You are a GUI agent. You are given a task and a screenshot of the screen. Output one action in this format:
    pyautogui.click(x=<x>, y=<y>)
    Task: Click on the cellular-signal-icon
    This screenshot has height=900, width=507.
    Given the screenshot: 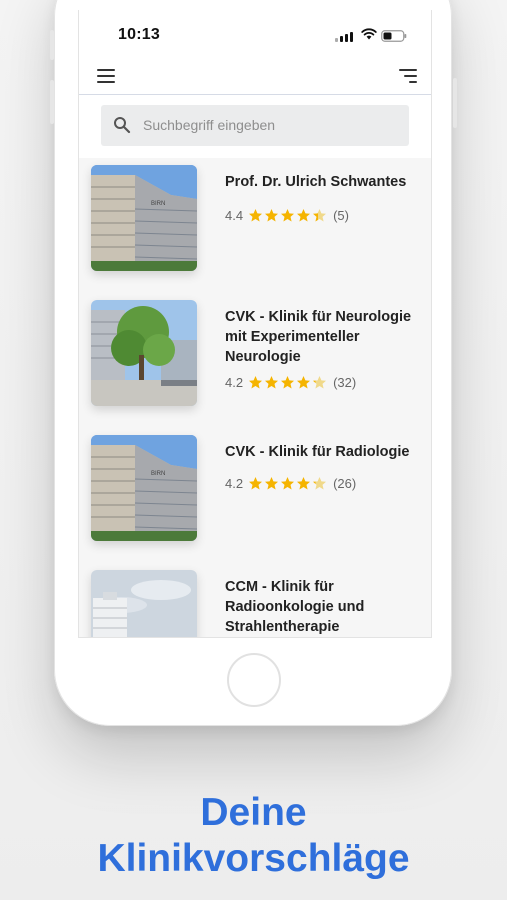 What is the action you would take?
    pyautogui.click(x=344, y=37)
    